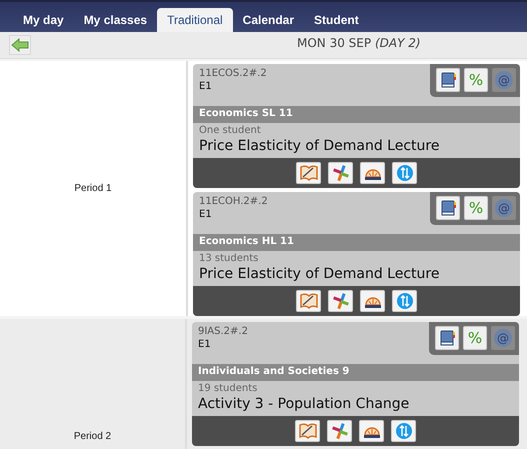 The image size is (527, 449). I want to click on period-label: Period 1, so click(93, 188).